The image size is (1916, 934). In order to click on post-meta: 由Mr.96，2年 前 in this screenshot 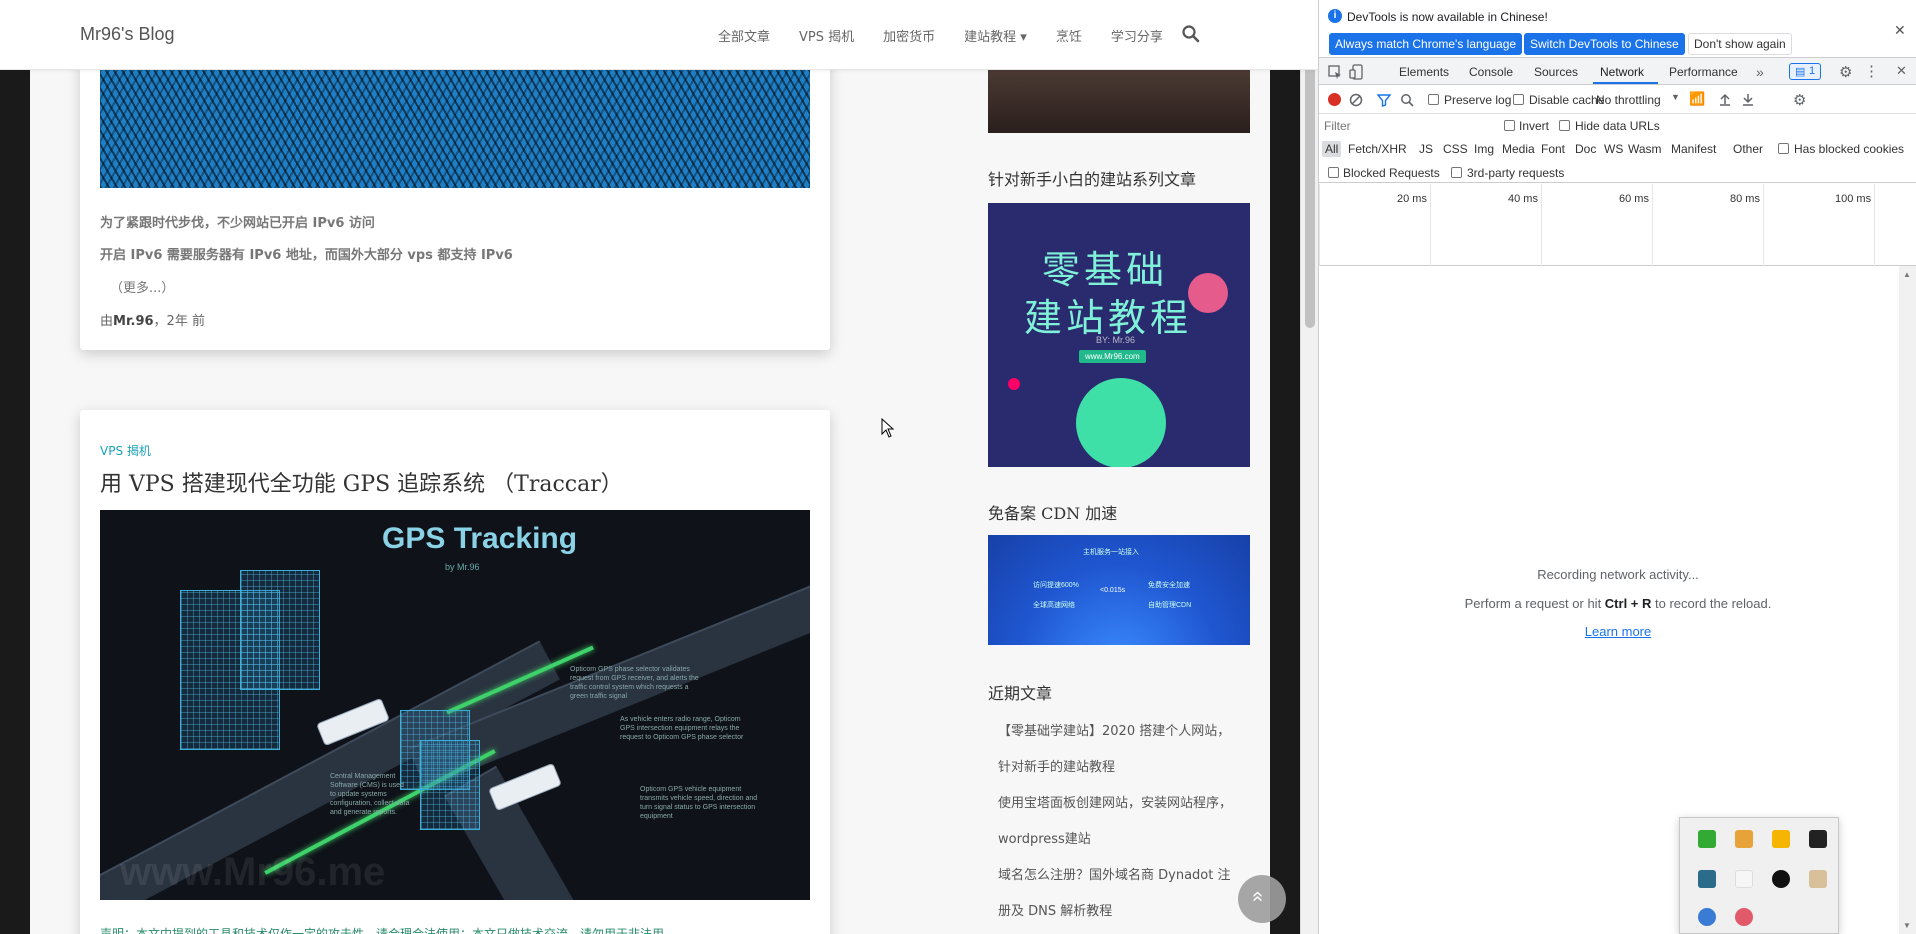, I will do `click(152, 319)`.